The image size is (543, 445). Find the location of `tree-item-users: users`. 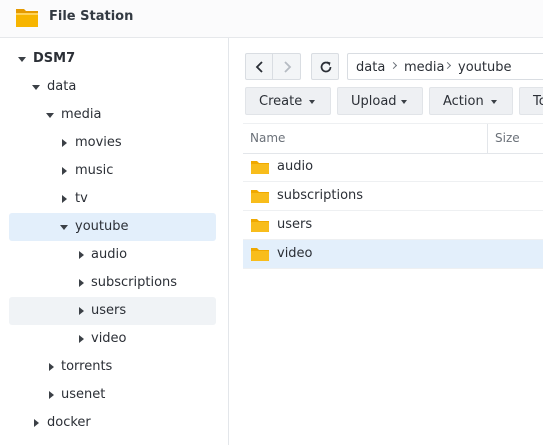

tree-item-users: users is located at coordinates (112, 311).